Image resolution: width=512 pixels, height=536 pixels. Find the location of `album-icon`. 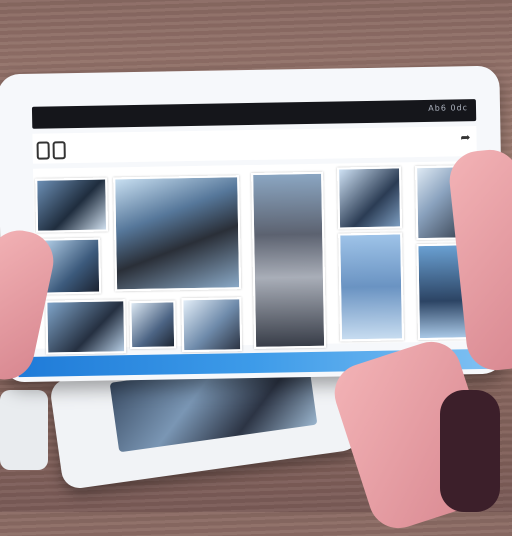

album-icon is located at coordinates (43, 150).